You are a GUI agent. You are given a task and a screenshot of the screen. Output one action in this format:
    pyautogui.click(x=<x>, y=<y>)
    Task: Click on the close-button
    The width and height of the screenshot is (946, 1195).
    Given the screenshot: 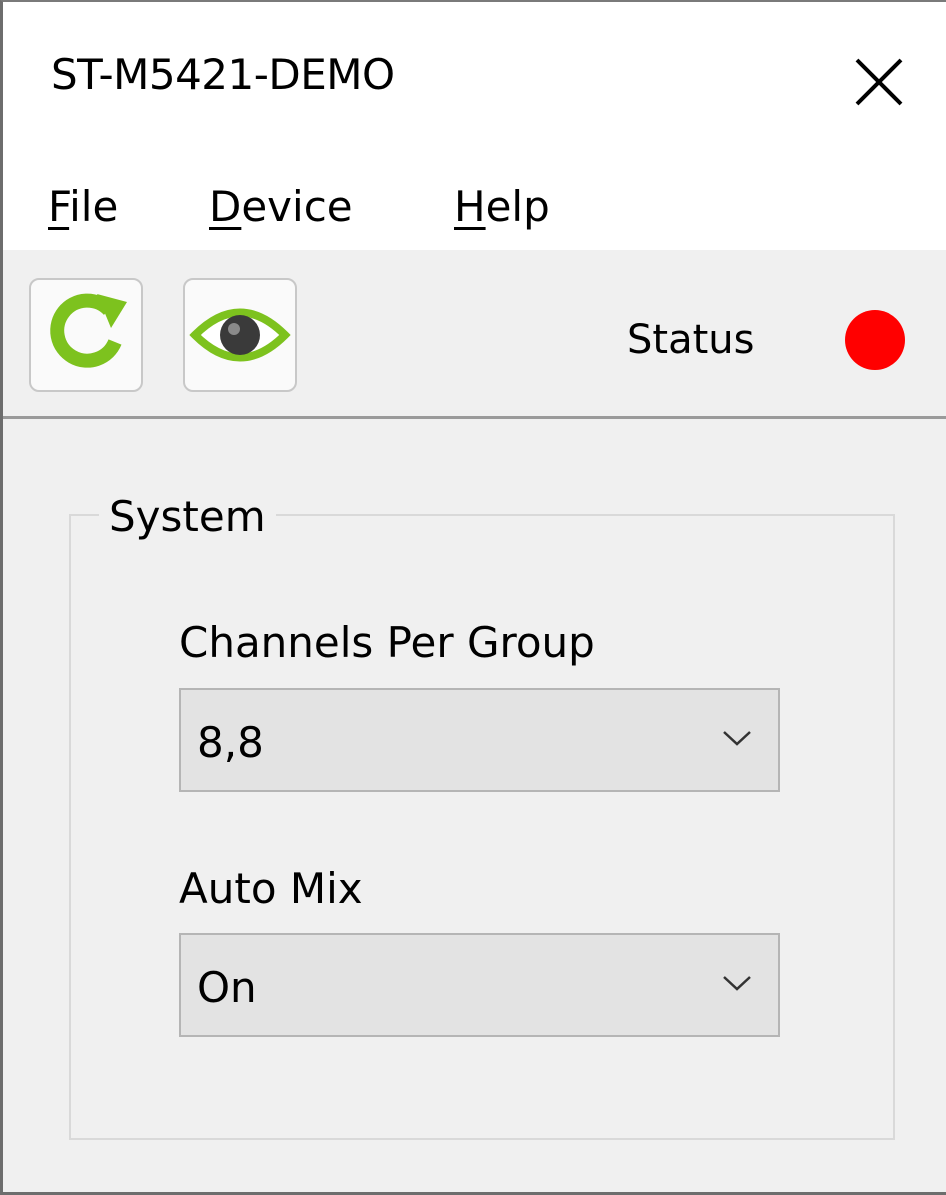 What is the action you would take?
    pyautogui.click(x=879, y=82)
    